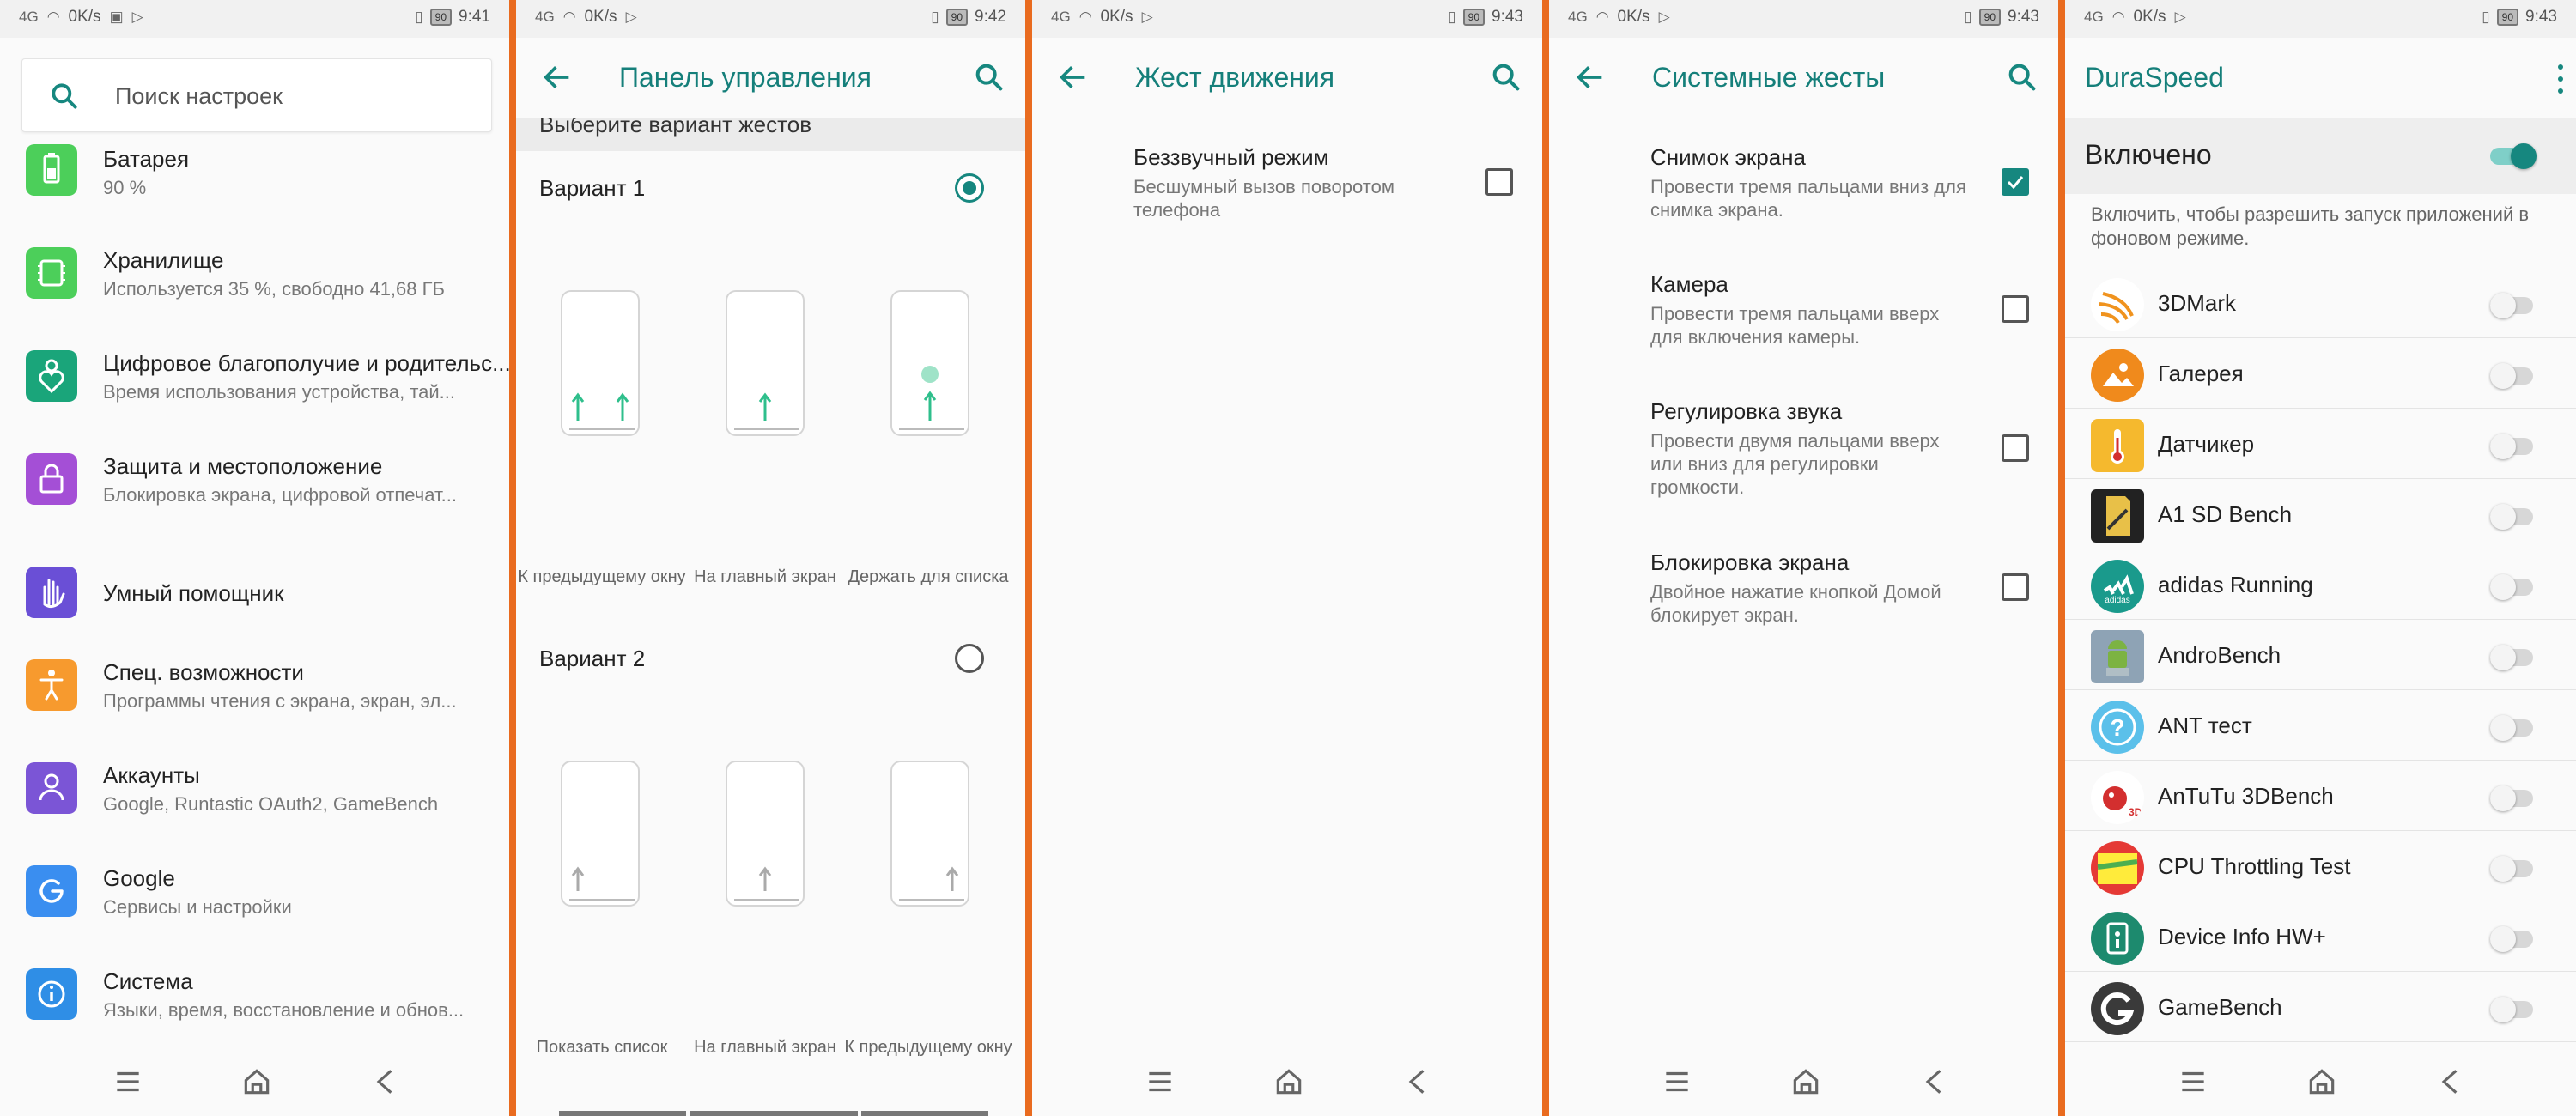 Image resolution: width=2576 pixels, height=1116 pixels. Describe the element at coordinates (2225, 514) in the screenshot. I see `app-name: A1 SD Bench` at that location.